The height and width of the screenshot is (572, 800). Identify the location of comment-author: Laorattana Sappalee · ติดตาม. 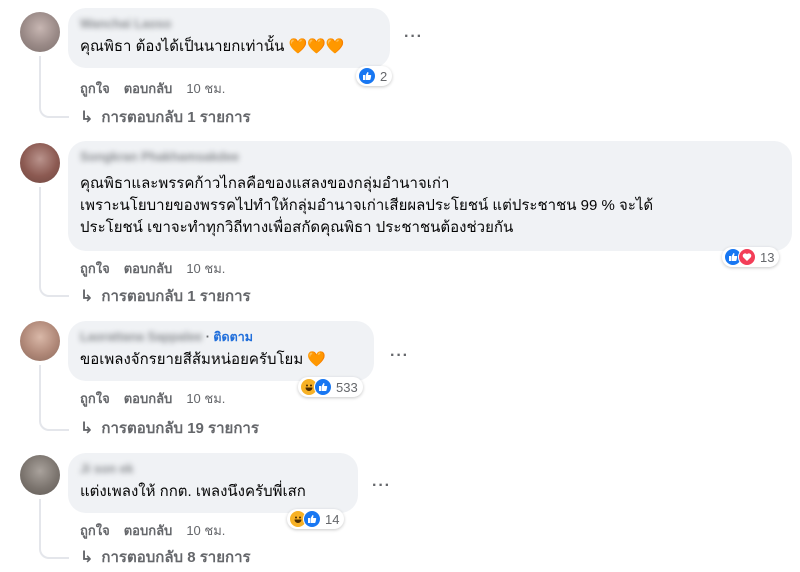
(221, 337).